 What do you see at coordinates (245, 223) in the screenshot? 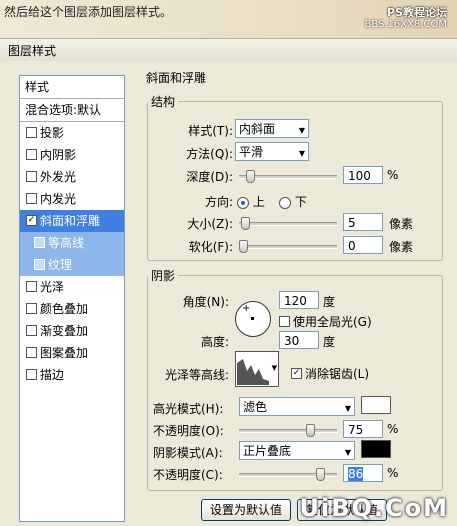
I see `size-slider-thumb` at bounding box center [245, 223].